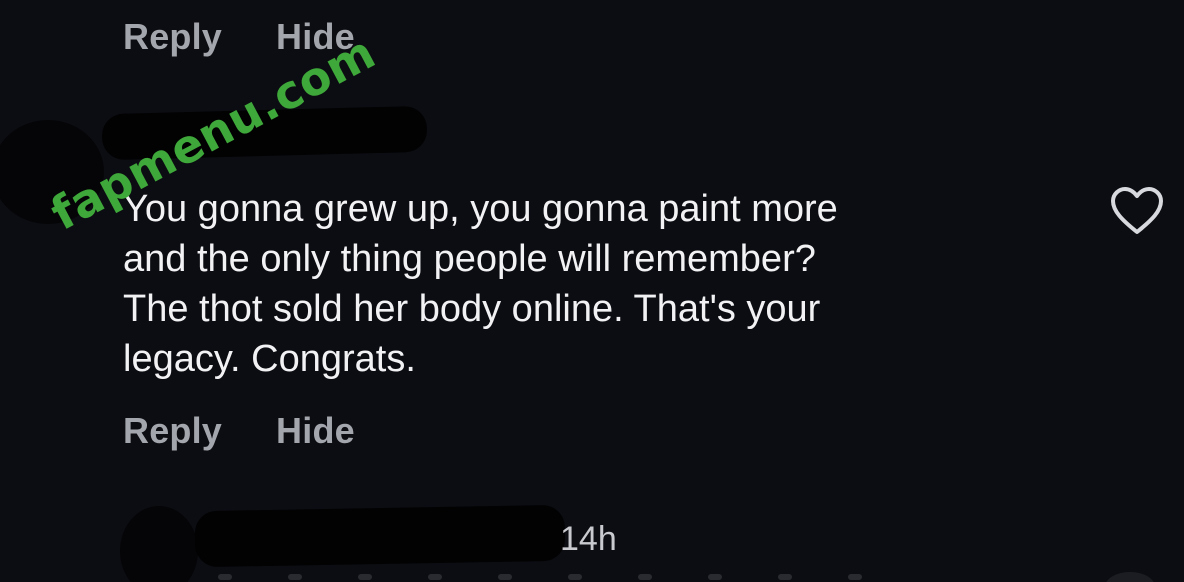  Describe the element at coordinates (239, 37) in the screenshot. I see `comment-actions-top: Reply Hide` at that location.